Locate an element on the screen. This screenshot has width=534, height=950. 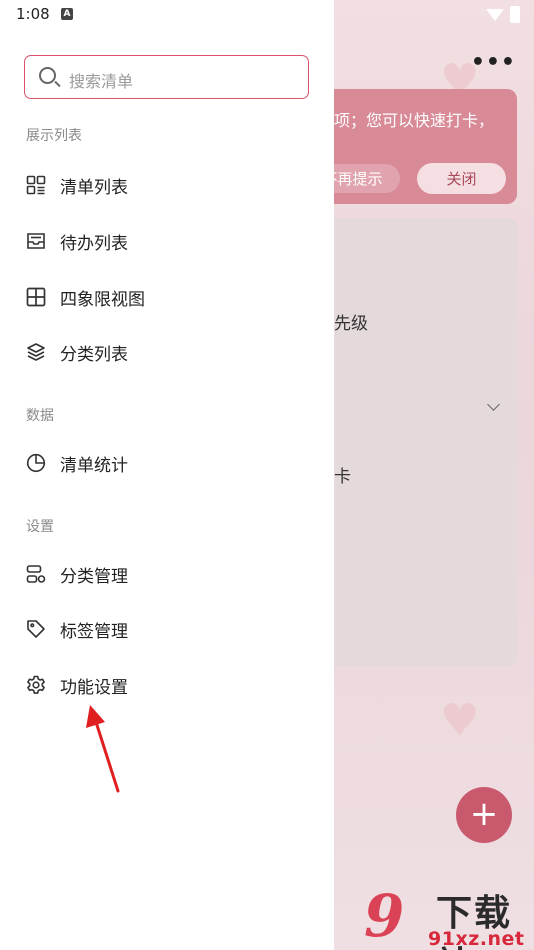
menu-item-quadrant: 四象限视图 is located at coordinates (167, 297).